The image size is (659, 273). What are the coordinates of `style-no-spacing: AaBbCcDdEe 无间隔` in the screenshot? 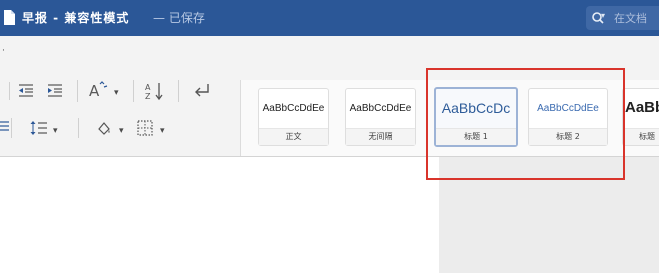 It's located at (380, 117).